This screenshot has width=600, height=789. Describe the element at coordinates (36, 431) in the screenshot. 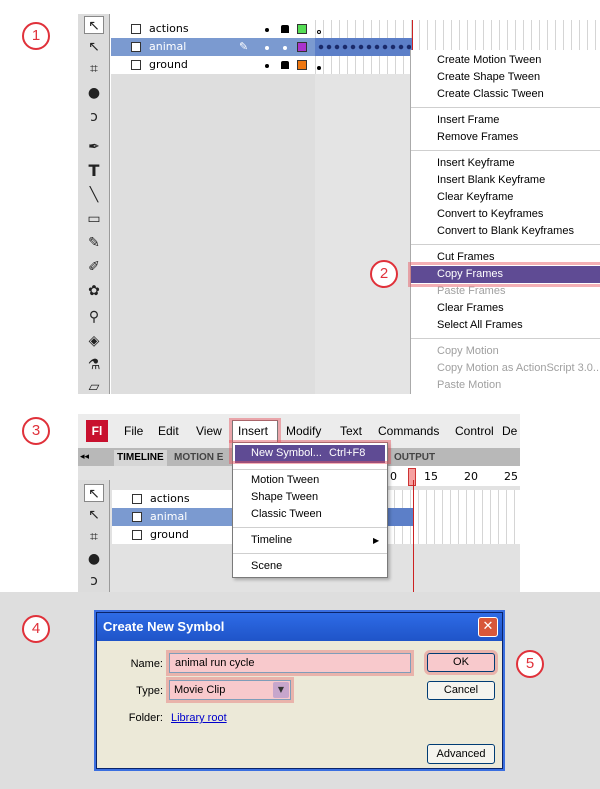

I see `step-3-marker: 3` at that location.